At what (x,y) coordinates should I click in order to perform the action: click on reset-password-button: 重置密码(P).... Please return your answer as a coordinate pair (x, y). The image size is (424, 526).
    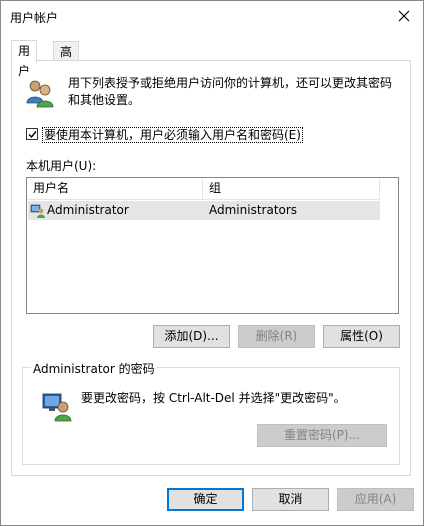
    Looking at the image, I should click on (322, 435).